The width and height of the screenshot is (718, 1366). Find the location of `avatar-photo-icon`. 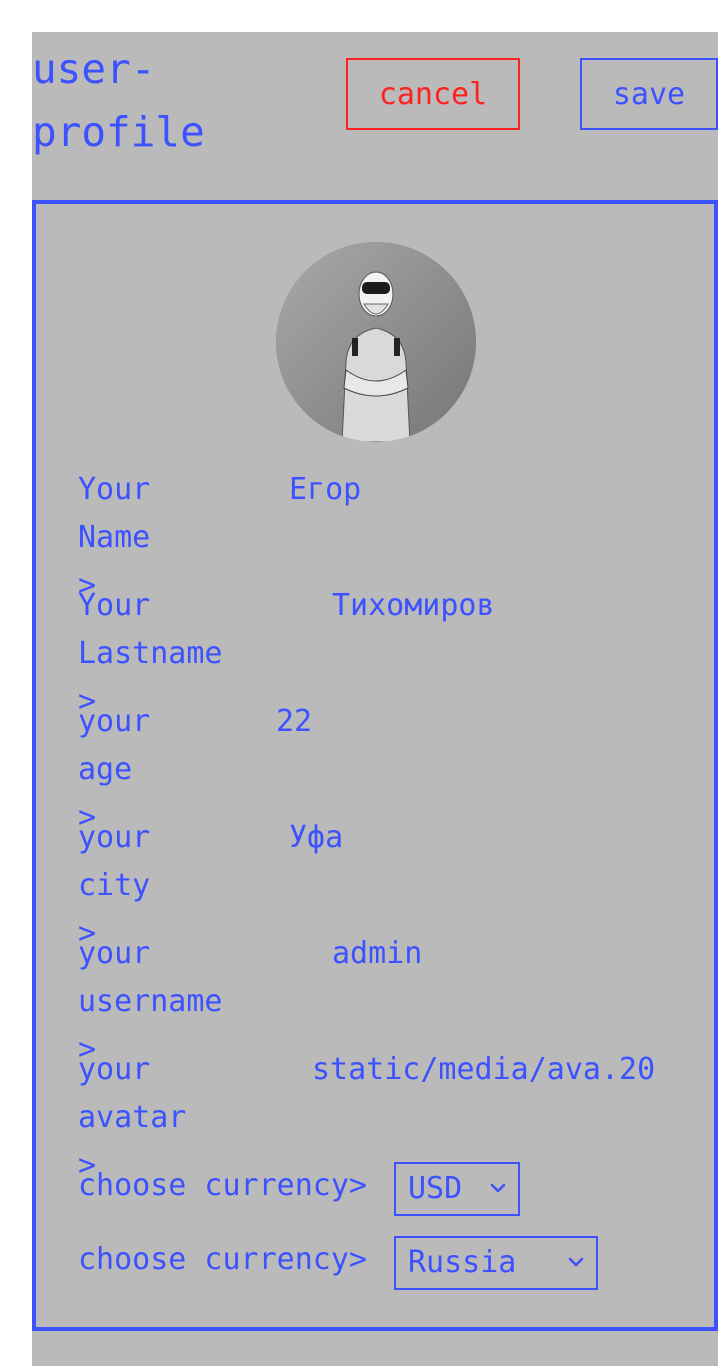

avatar-photo-icon is located at coordinates (376, 342).